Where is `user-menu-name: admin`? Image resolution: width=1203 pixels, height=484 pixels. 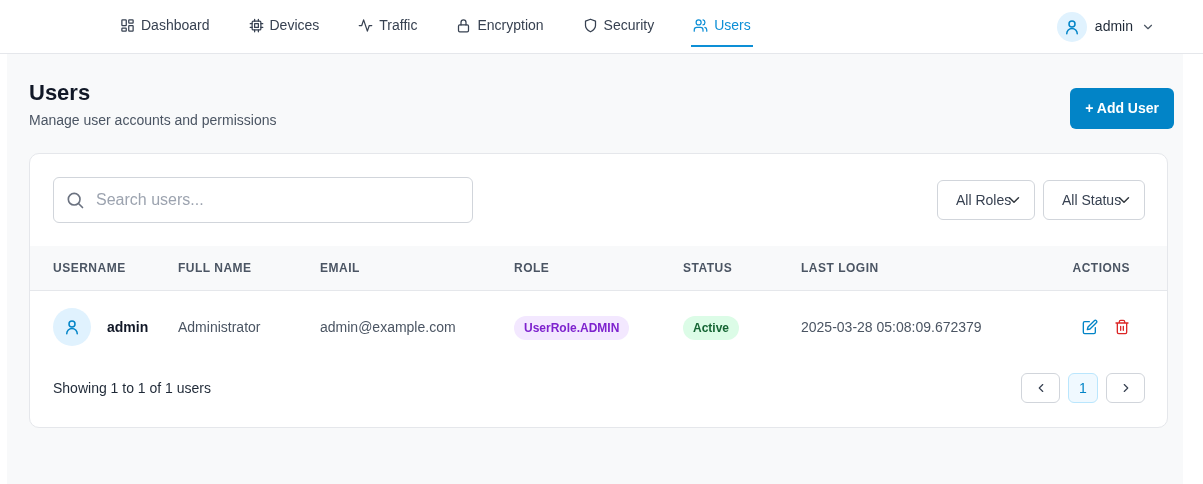 user-menu-name: admin is located at coordinates (1113, 26).